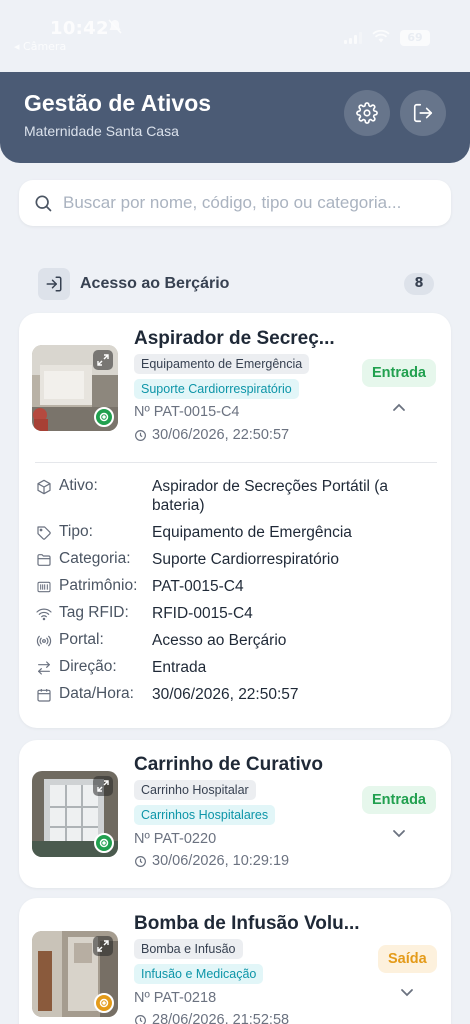  I want to click on asset-datetime-text: 30/06/2026, 10:29:19, so click(221, 861).